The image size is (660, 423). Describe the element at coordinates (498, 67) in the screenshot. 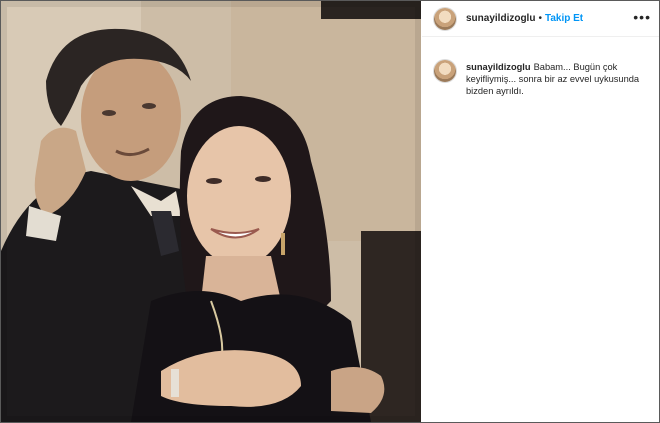

I see `caption-username: sunayildizoglu` at that location.